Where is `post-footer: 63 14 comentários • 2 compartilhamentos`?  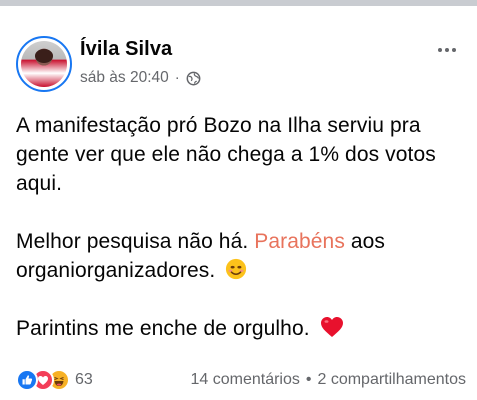 post-footer: 63 14 comentários • 2 compartilhamentos is located at coordinates (241, 380).